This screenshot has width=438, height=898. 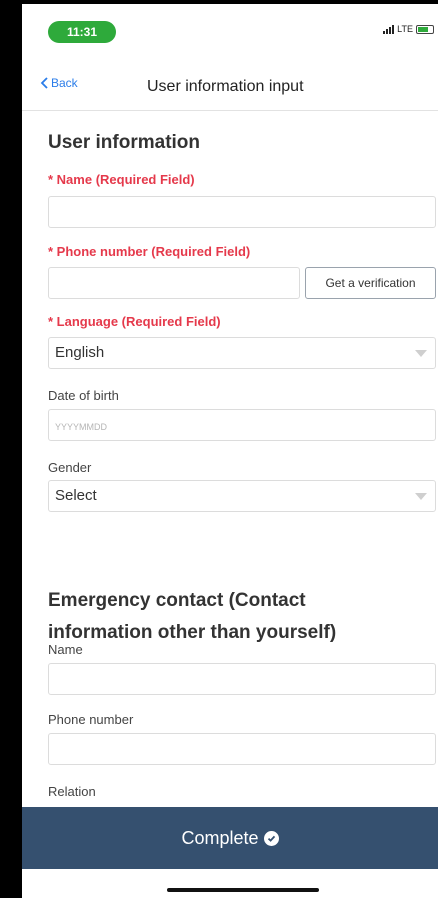 I want to click on battery-icon, so click(x=425, y=29).